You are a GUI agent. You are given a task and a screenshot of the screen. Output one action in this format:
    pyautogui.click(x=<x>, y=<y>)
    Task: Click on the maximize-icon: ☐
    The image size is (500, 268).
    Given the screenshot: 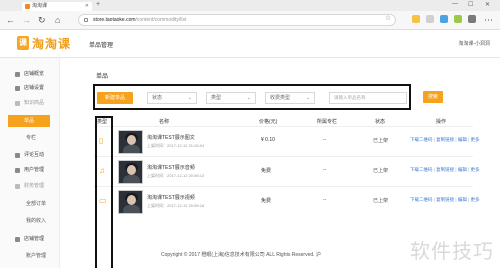 What is the action you would take?
    pyautogui.click(x=470, y=4)
    